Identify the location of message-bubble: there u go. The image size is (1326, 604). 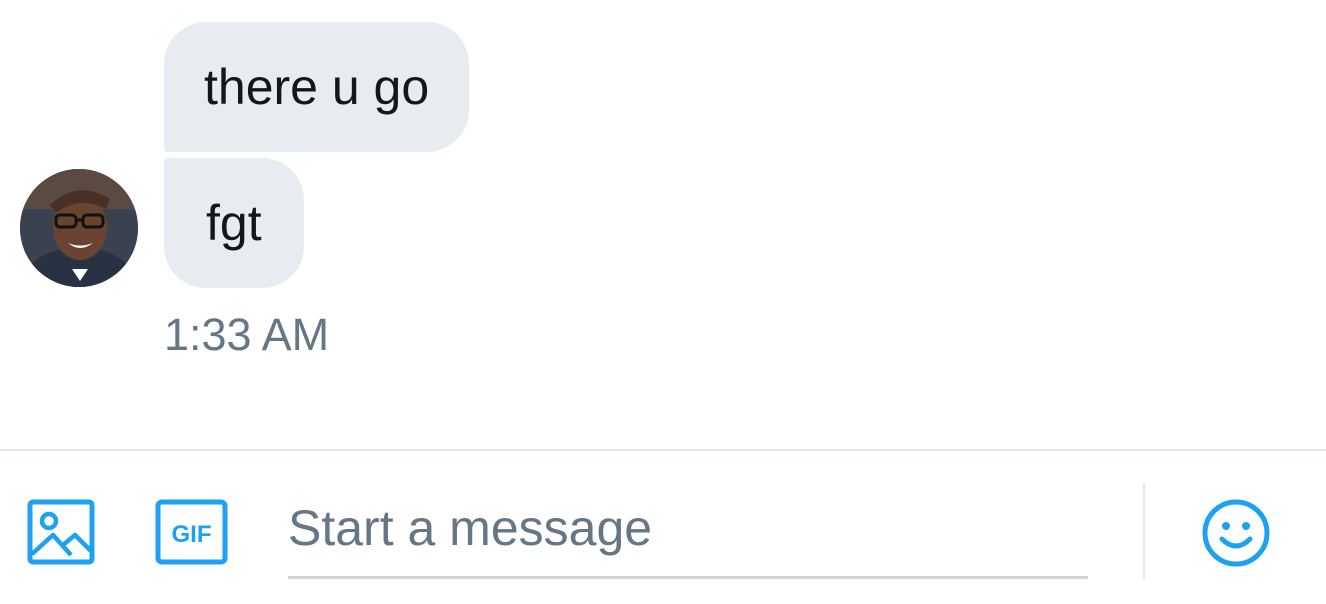
(317, 87).